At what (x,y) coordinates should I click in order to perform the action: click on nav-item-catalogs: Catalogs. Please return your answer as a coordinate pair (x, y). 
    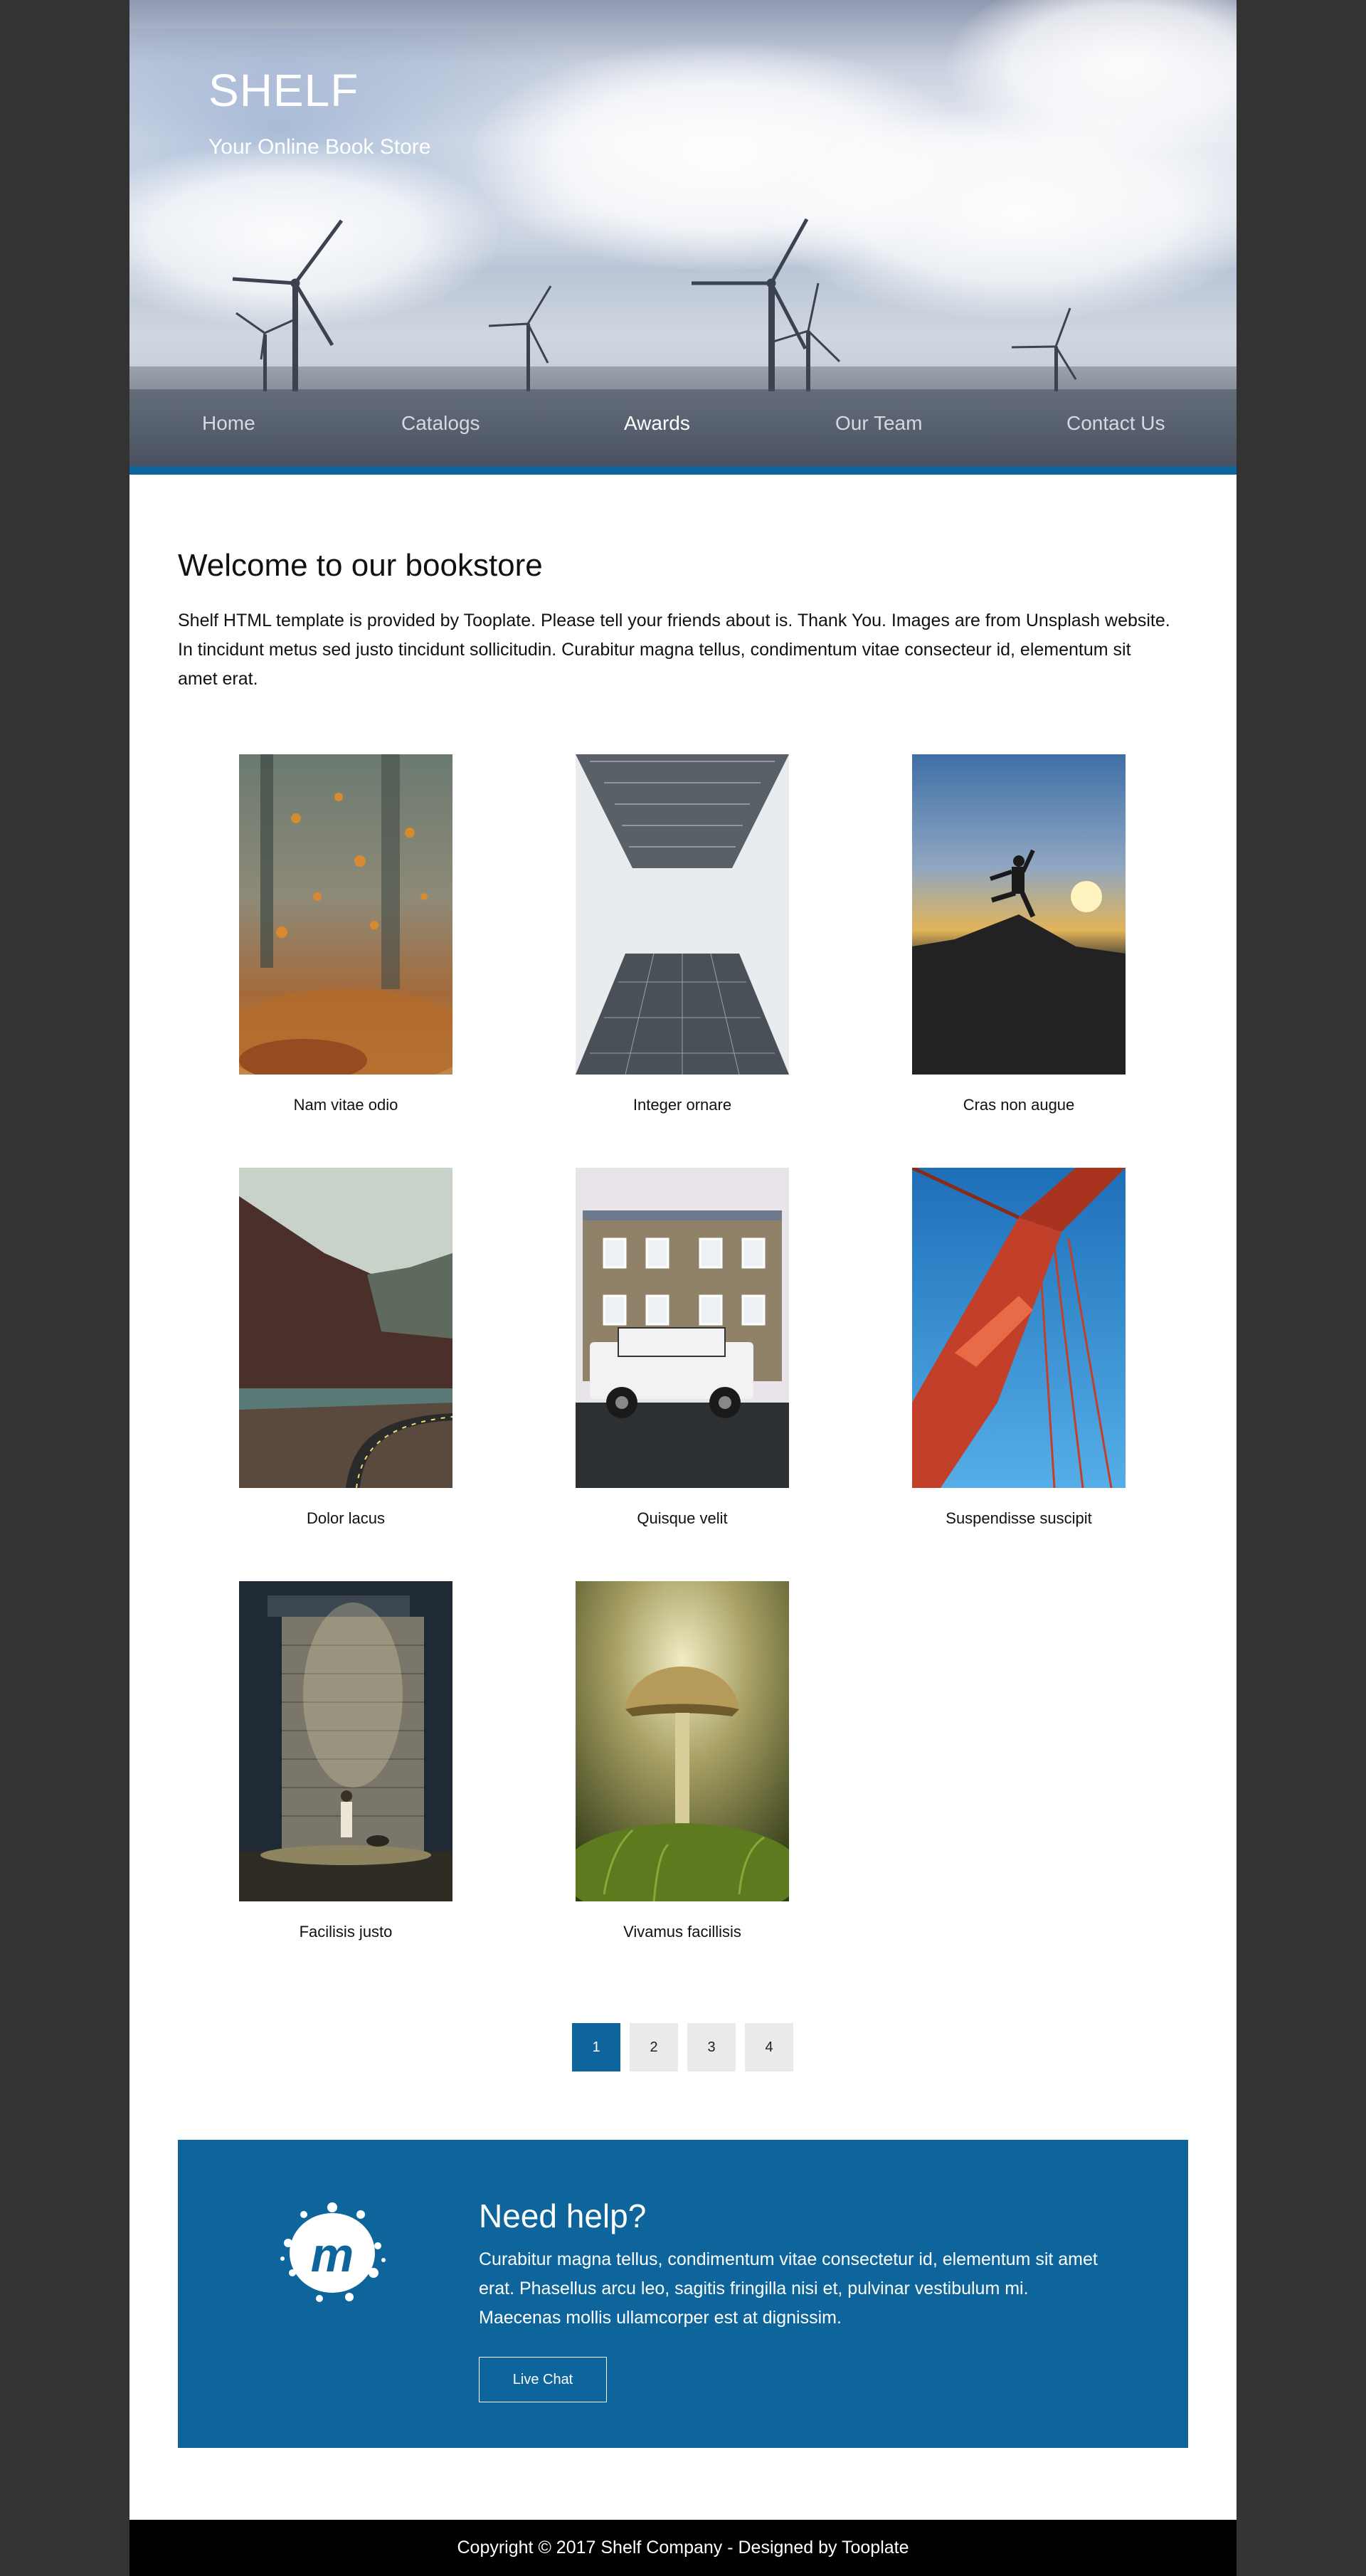
    Looking at the image, I should click on (440, 423).